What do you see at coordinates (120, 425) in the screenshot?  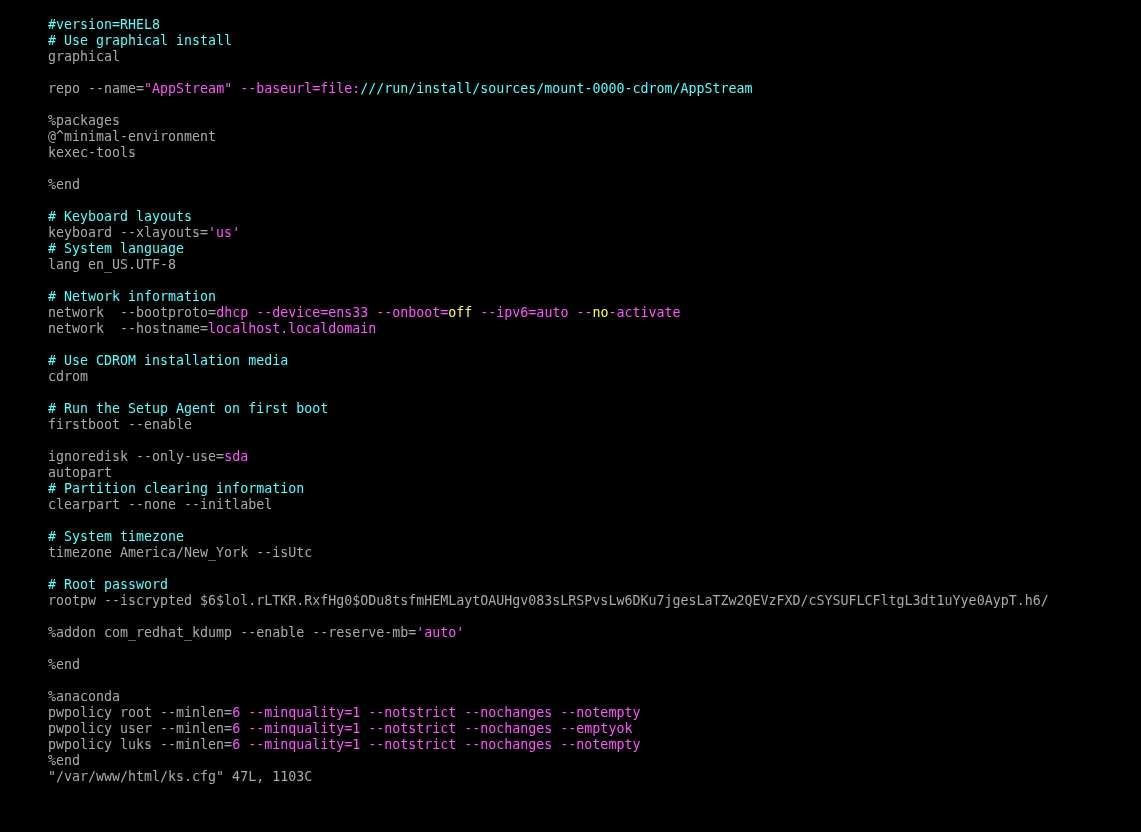 I see `code-line: firstboot --enable` at bounding box center [120, 425].